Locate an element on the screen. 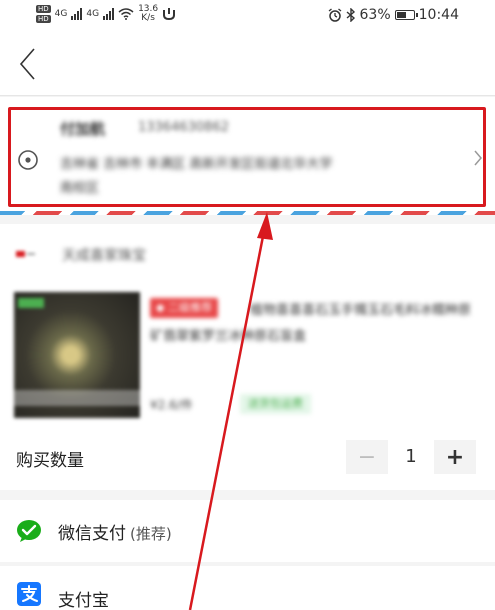  wechat-pay-label: 微信支付 is located at coordinates (92, 534).